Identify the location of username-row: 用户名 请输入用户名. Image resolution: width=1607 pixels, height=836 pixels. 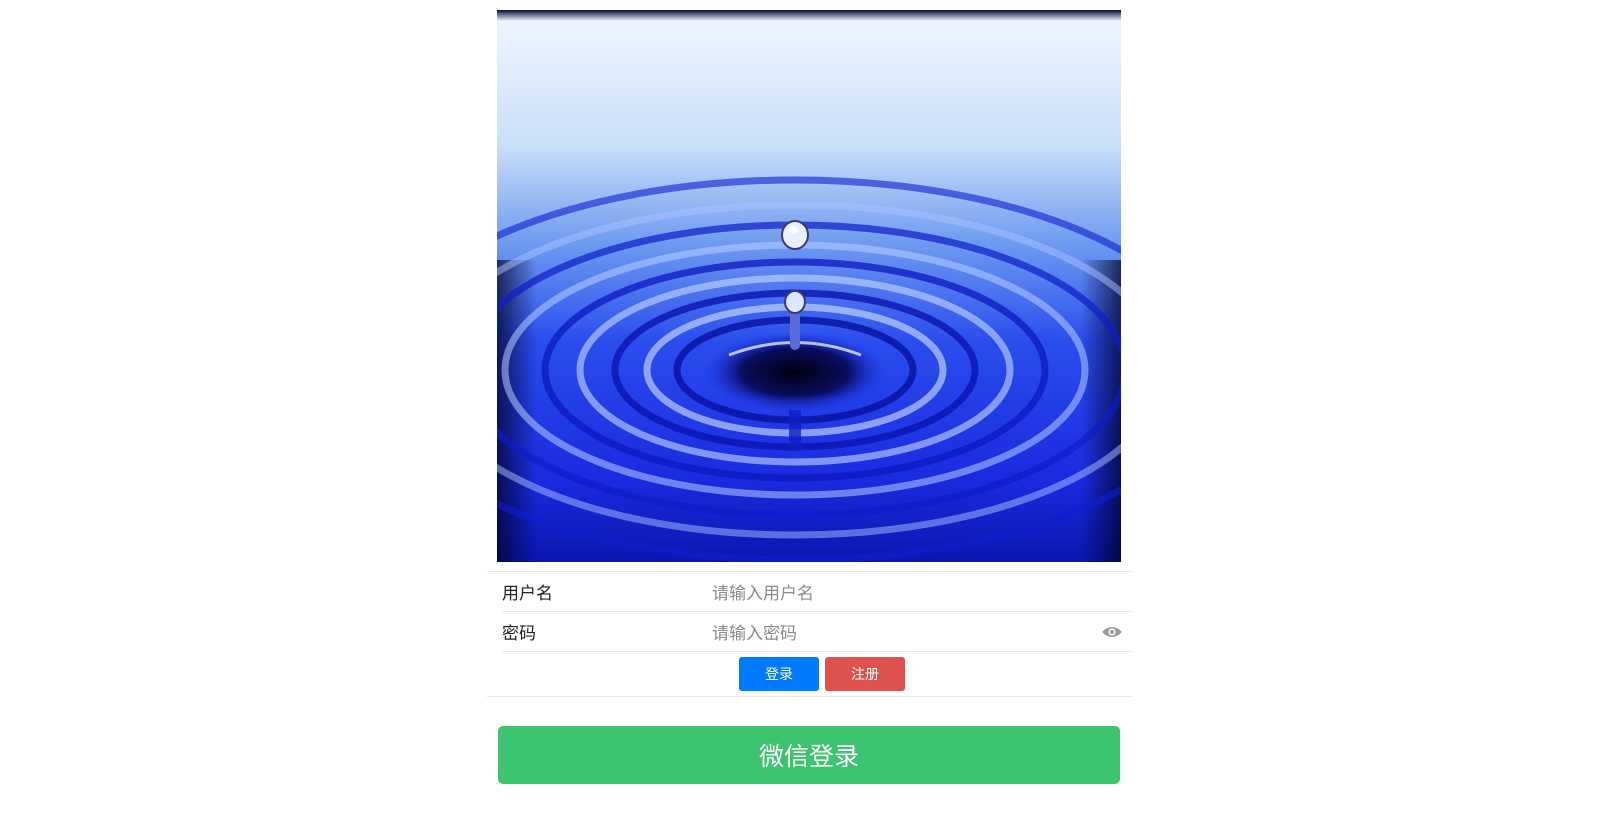
(816, 592).